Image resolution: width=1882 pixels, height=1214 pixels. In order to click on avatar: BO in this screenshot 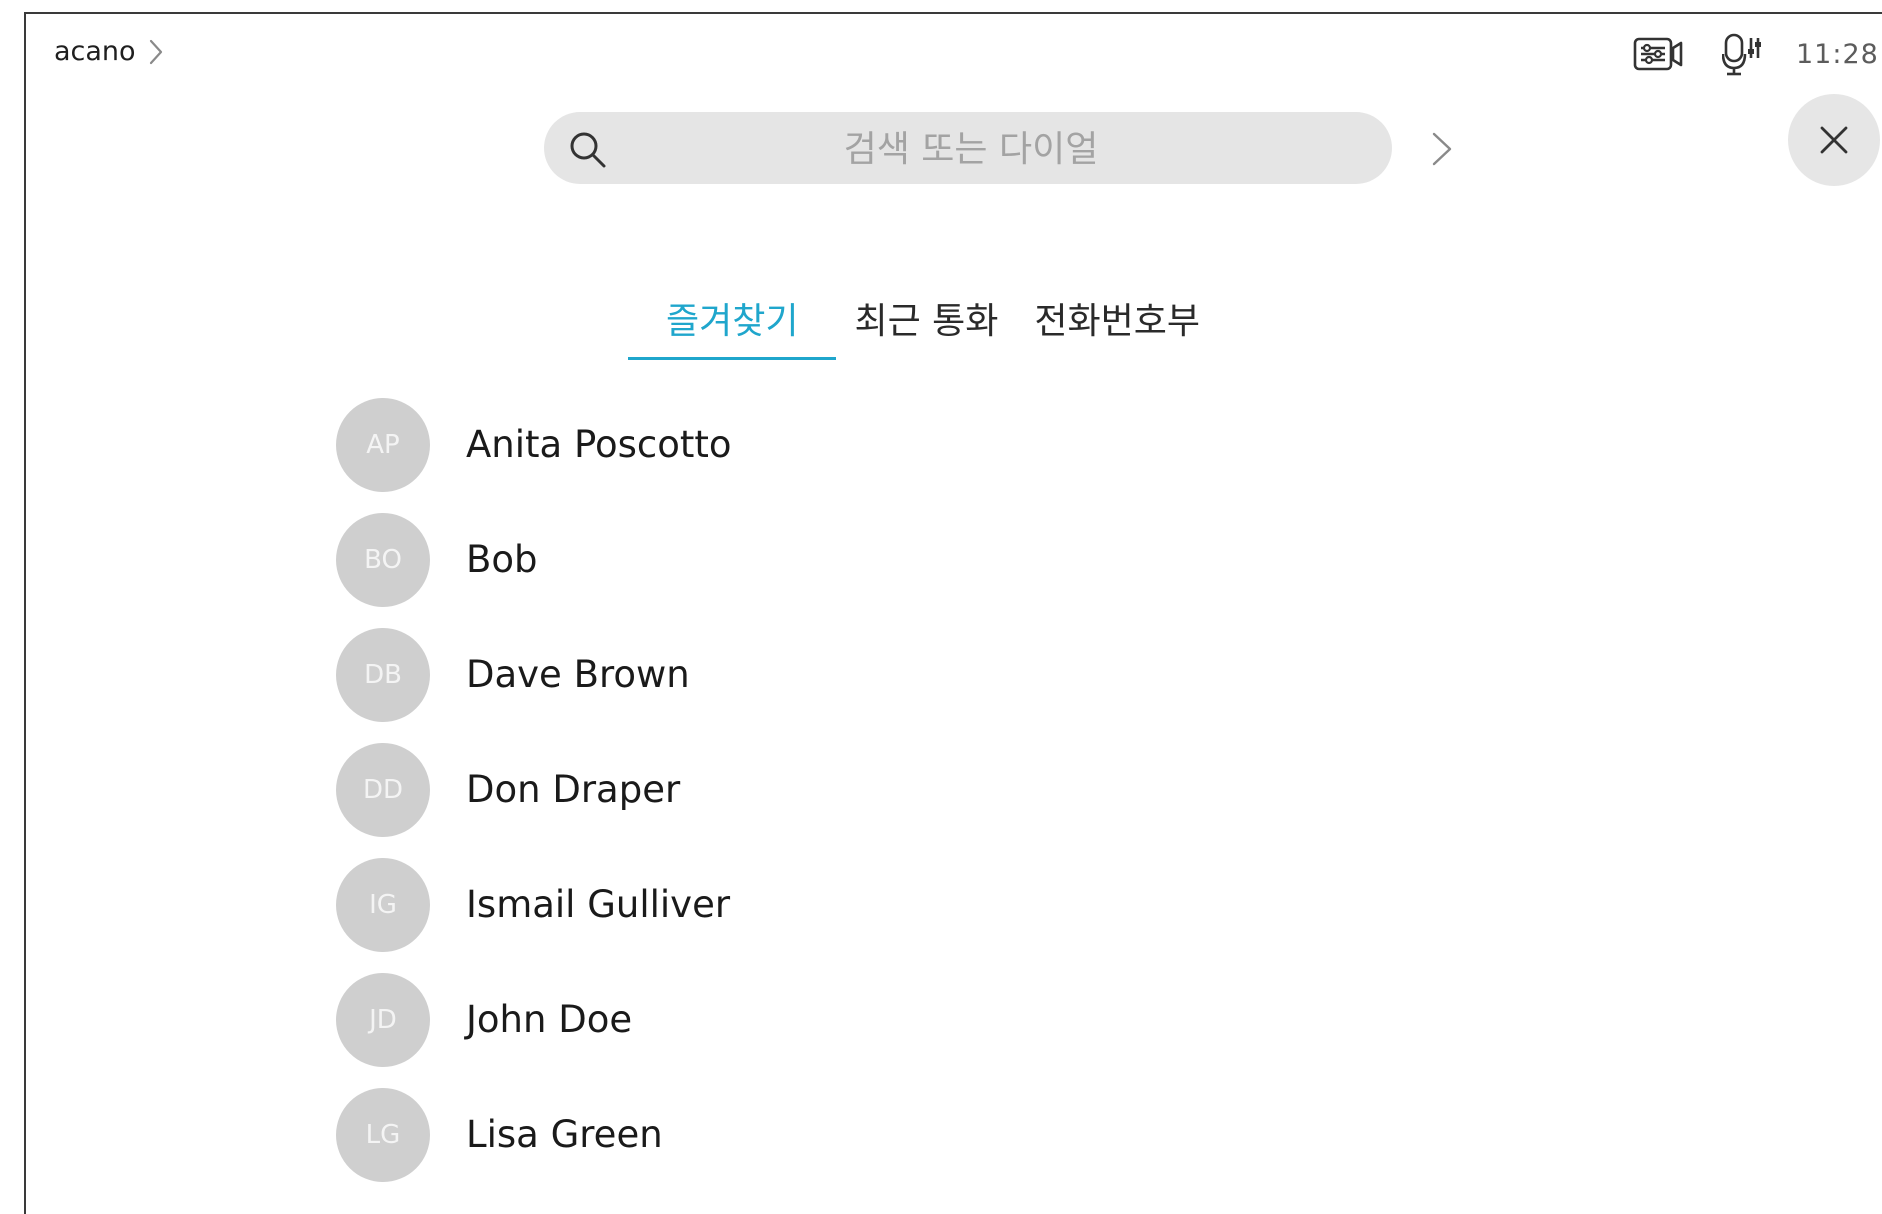, I will do `click(383, 560)`.